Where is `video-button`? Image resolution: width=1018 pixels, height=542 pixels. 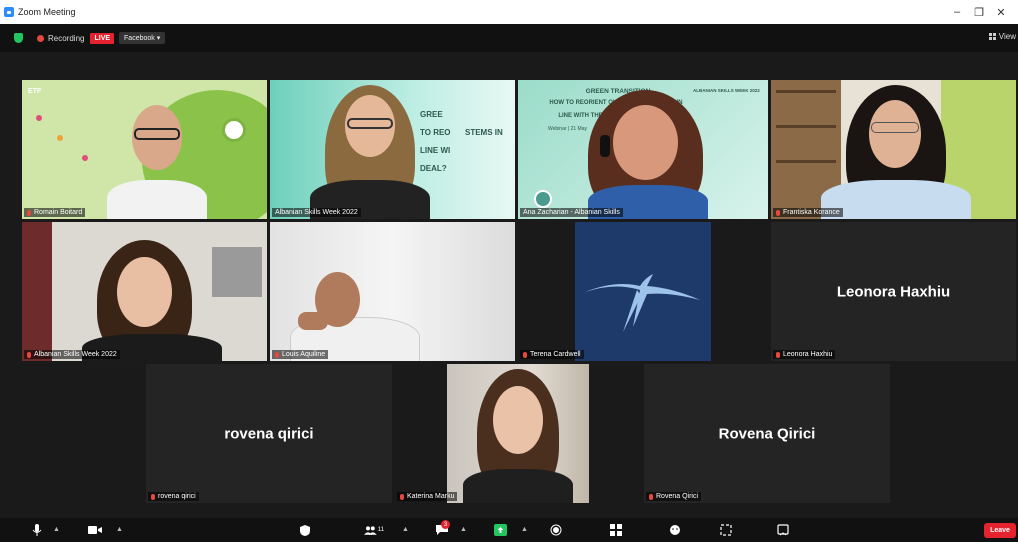
video-button is located at coordinates (95, 530).